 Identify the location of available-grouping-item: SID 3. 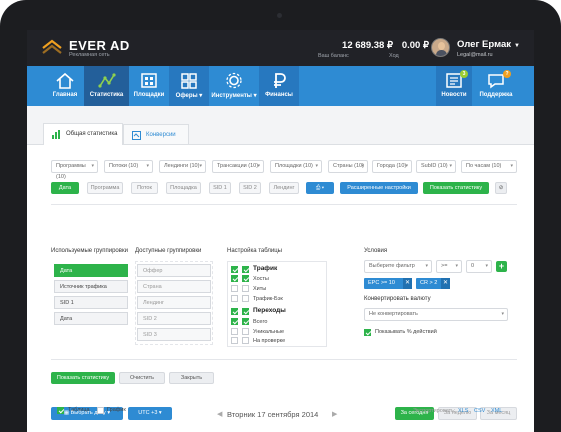
(174, 334).